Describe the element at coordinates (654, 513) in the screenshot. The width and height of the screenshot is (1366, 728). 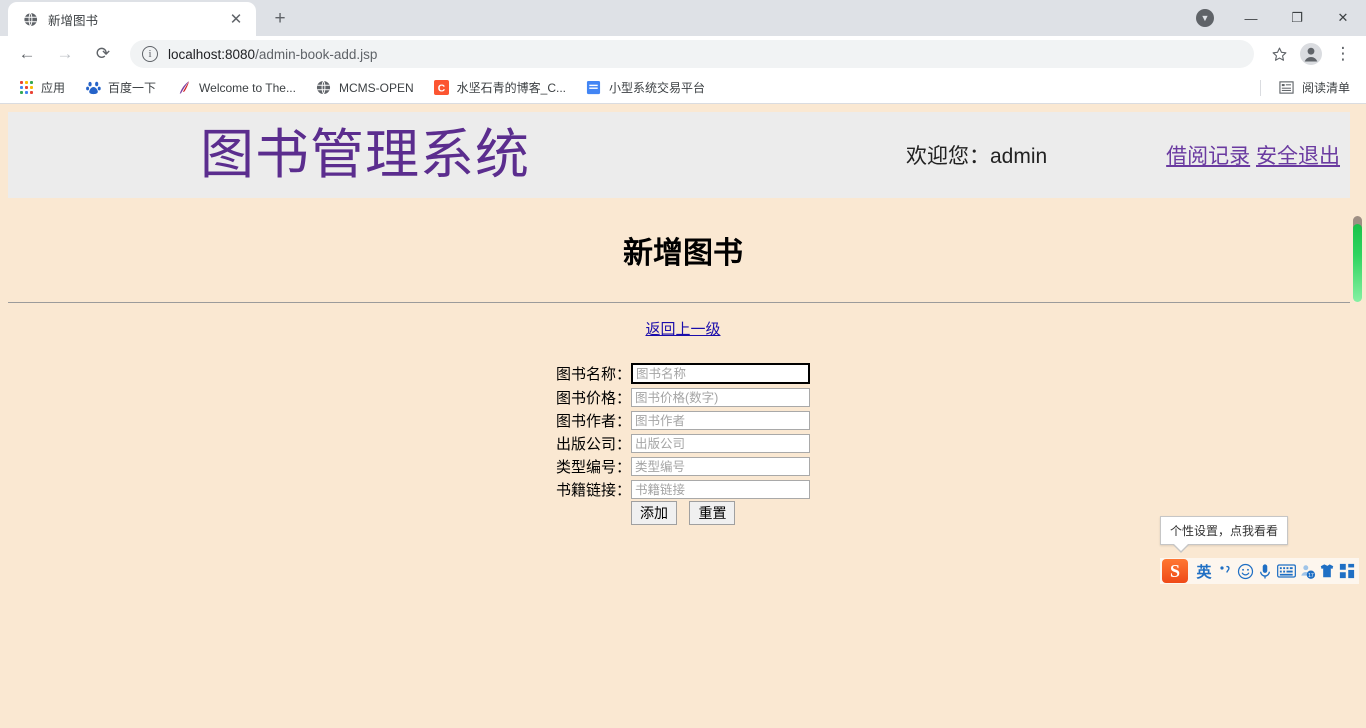
I see `submit-button: 添加` at that location.